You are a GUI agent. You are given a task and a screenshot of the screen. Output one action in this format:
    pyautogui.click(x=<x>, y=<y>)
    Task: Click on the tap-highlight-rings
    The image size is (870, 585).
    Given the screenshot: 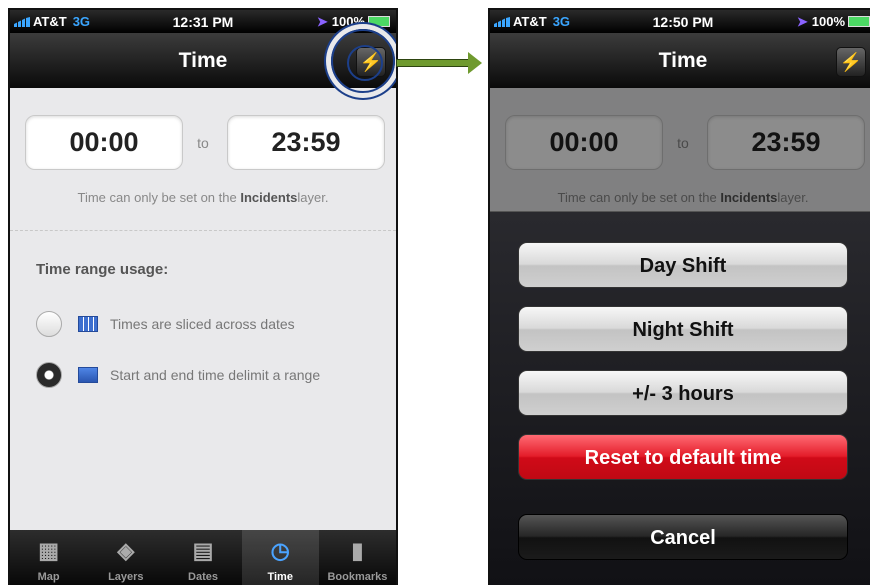 What is the action you would take?
    pyautogui.click(x=363, y=61)
    